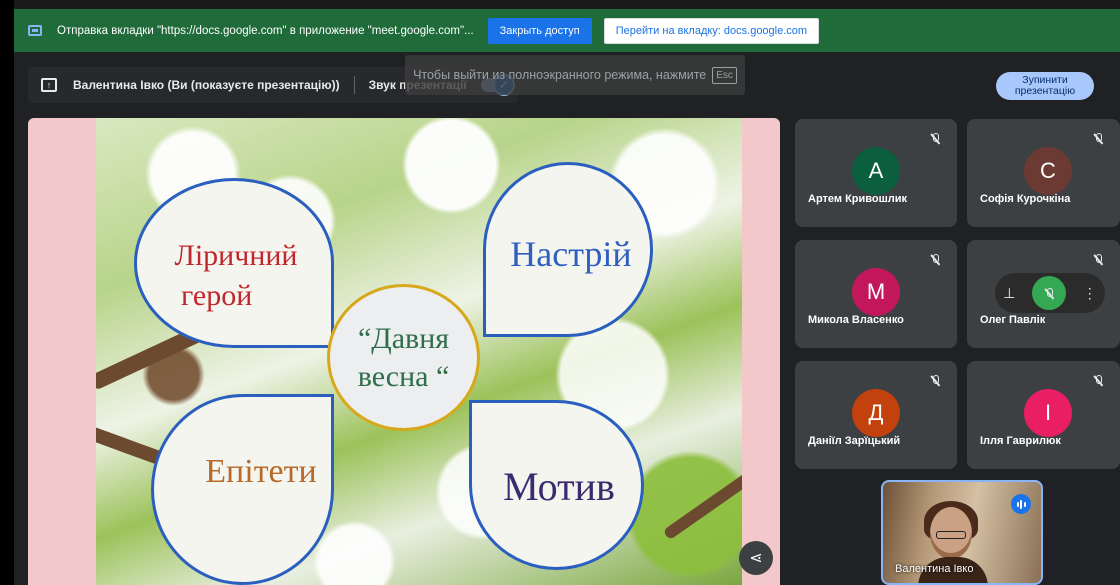 This screenshot has width=1120, height=585. I want to click on left-edge, so click(7, 292).